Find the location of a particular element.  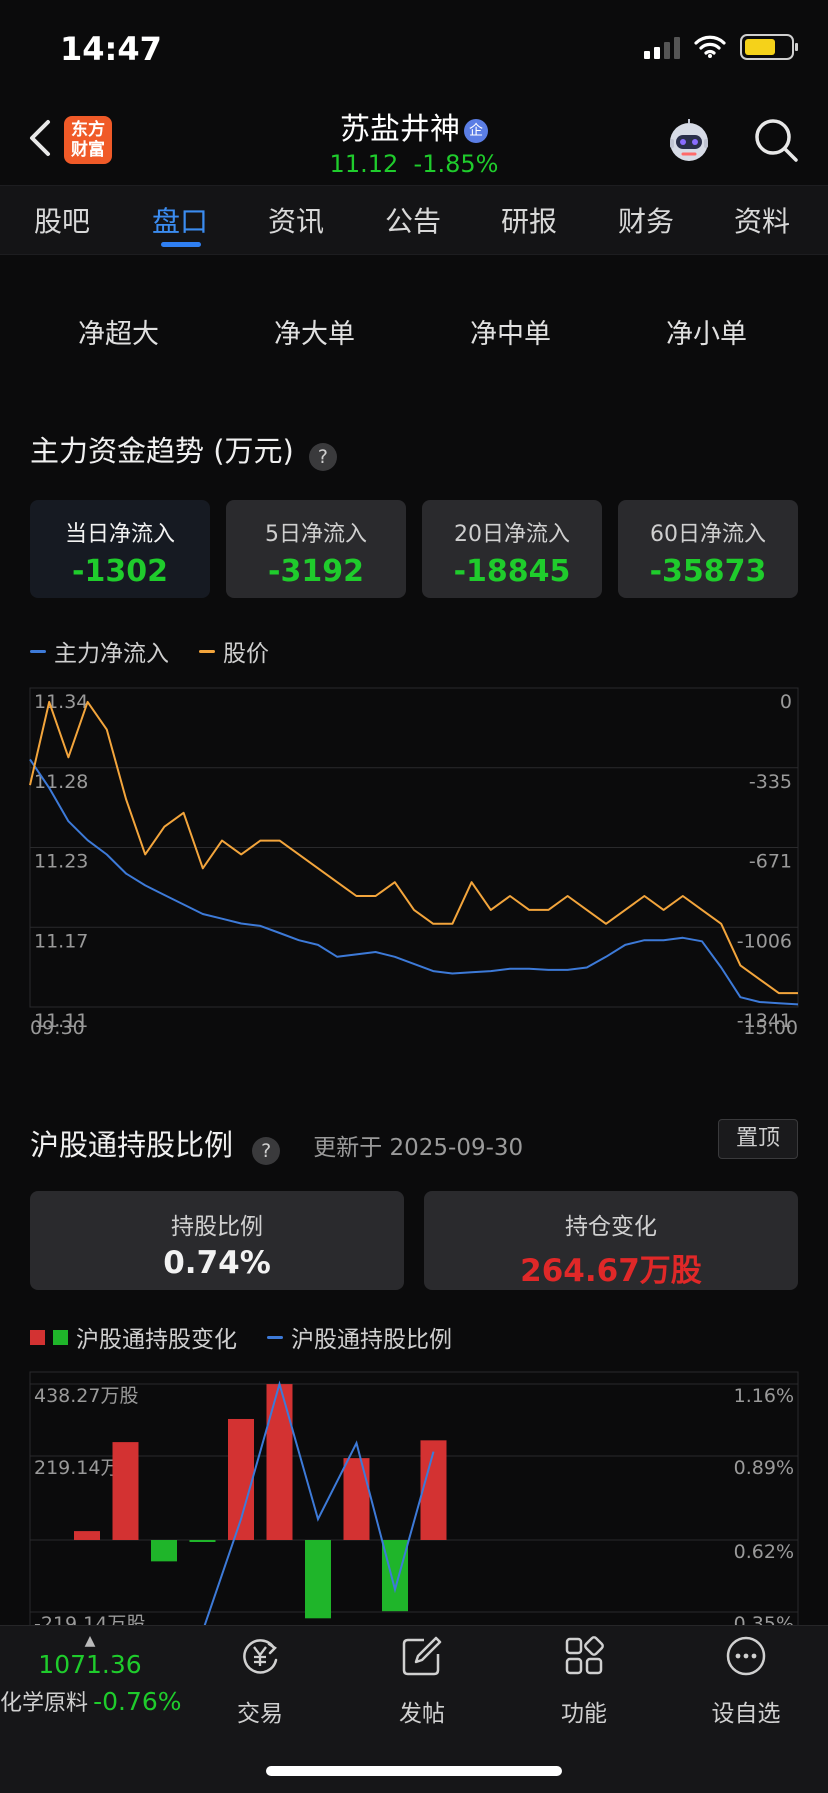

index-widget: ▲ 1071.36 化学原料 -0.76% is located at coordinates (91, 1675).